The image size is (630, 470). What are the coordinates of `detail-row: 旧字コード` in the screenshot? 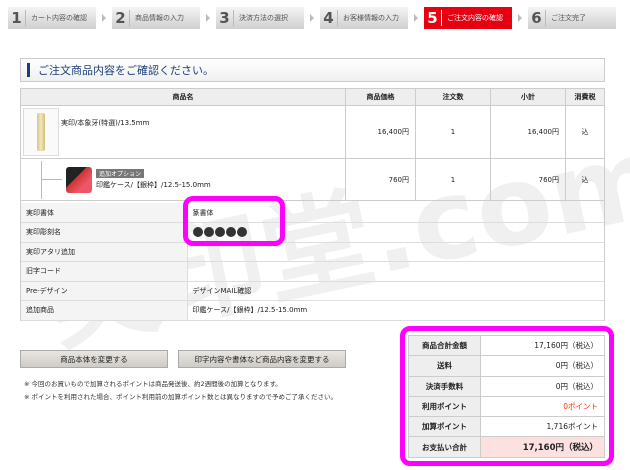 It's located at (312, 271).